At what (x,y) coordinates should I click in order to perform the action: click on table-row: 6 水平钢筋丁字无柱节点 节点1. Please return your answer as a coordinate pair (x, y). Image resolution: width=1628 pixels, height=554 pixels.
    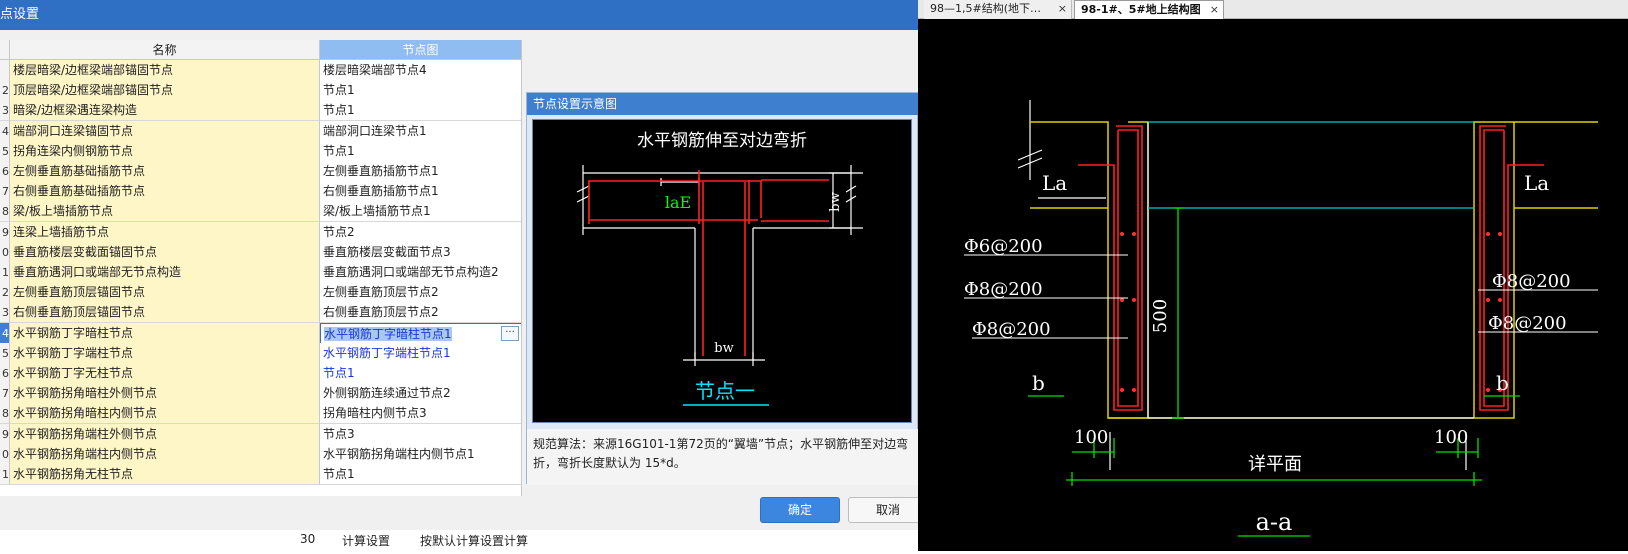
    Looking at the image, I should click on (260, 373).